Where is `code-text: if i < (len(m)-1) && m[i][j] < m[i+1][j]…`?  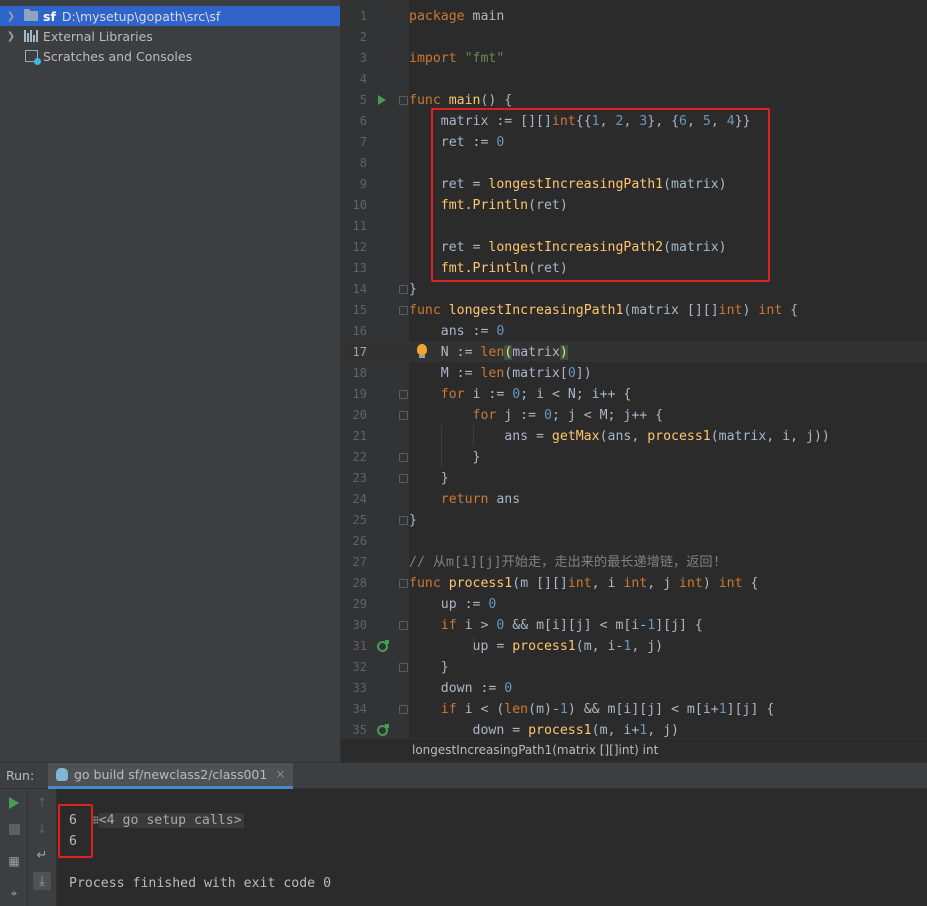 code-text: if i < (len(m)-1) && m[i][j] < m[i+1][j]… is located at coordinates (607, 709).